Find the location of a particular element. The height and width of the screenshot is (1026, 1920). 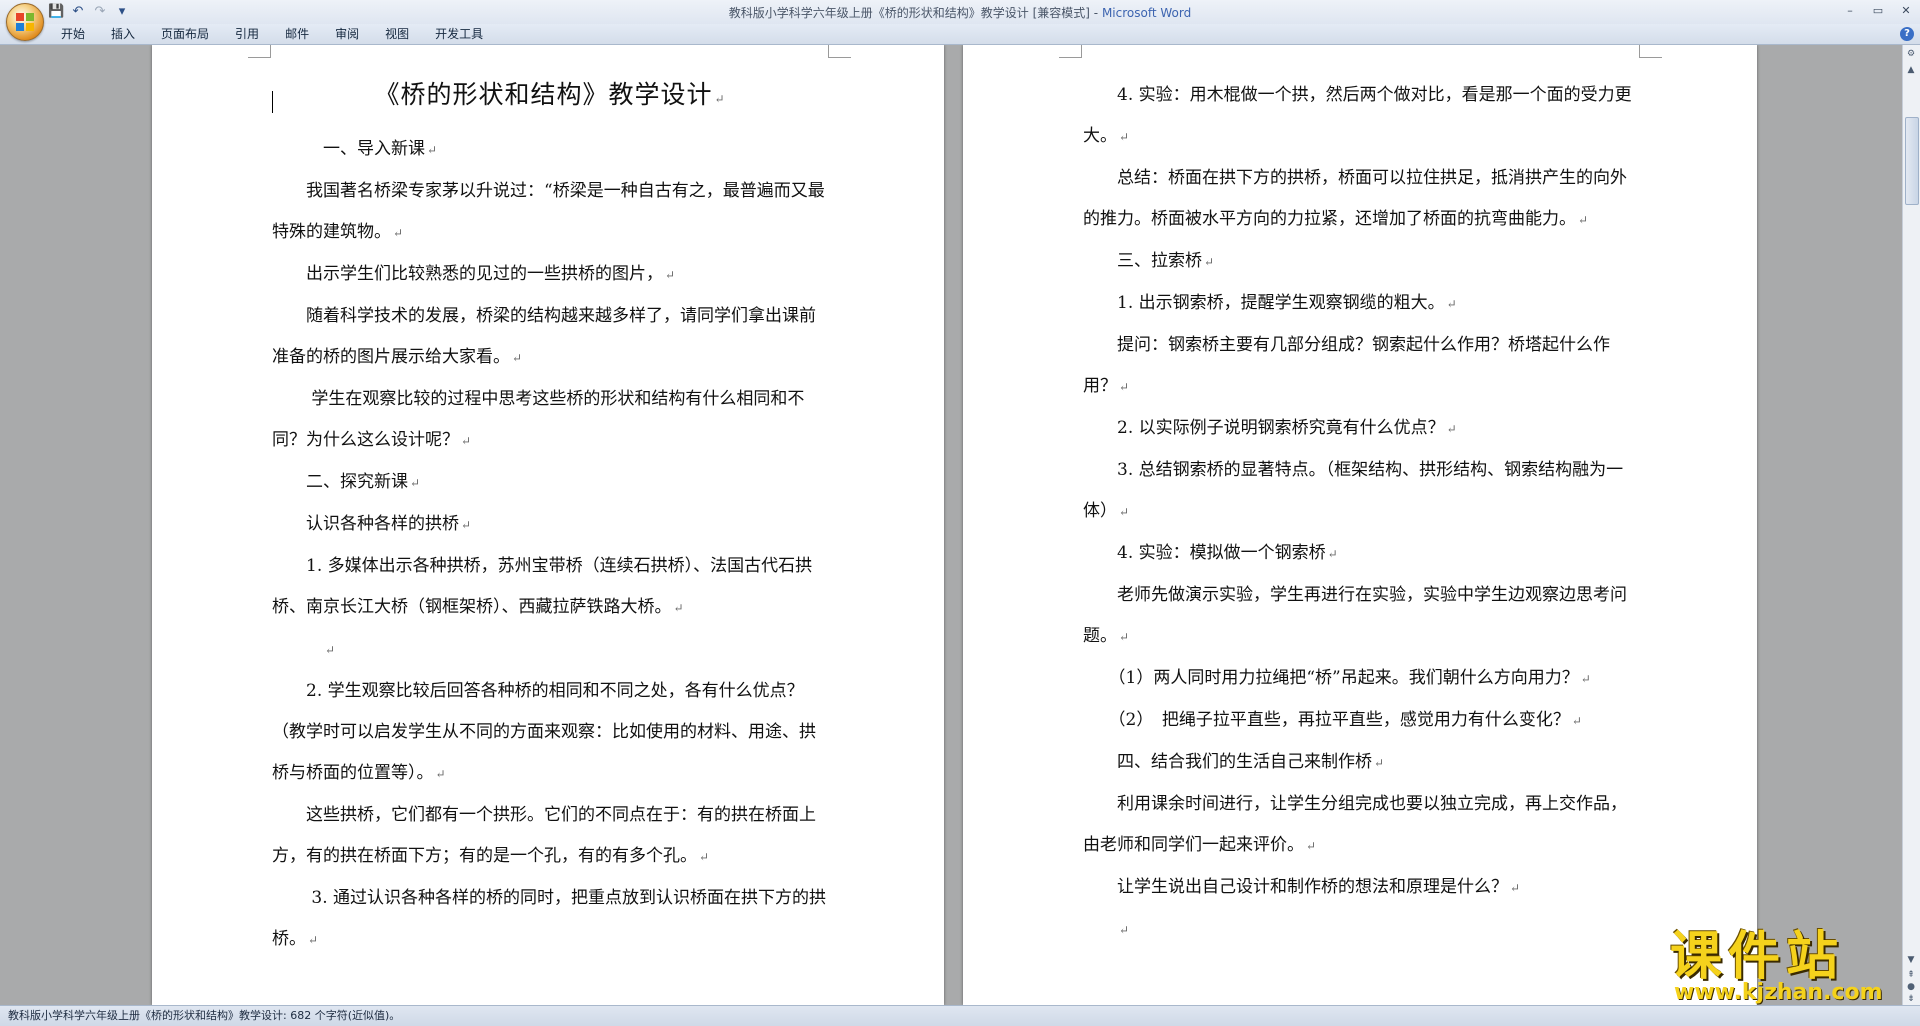

next-page-icon: ⇟ is located at coordinates (1911, 999).